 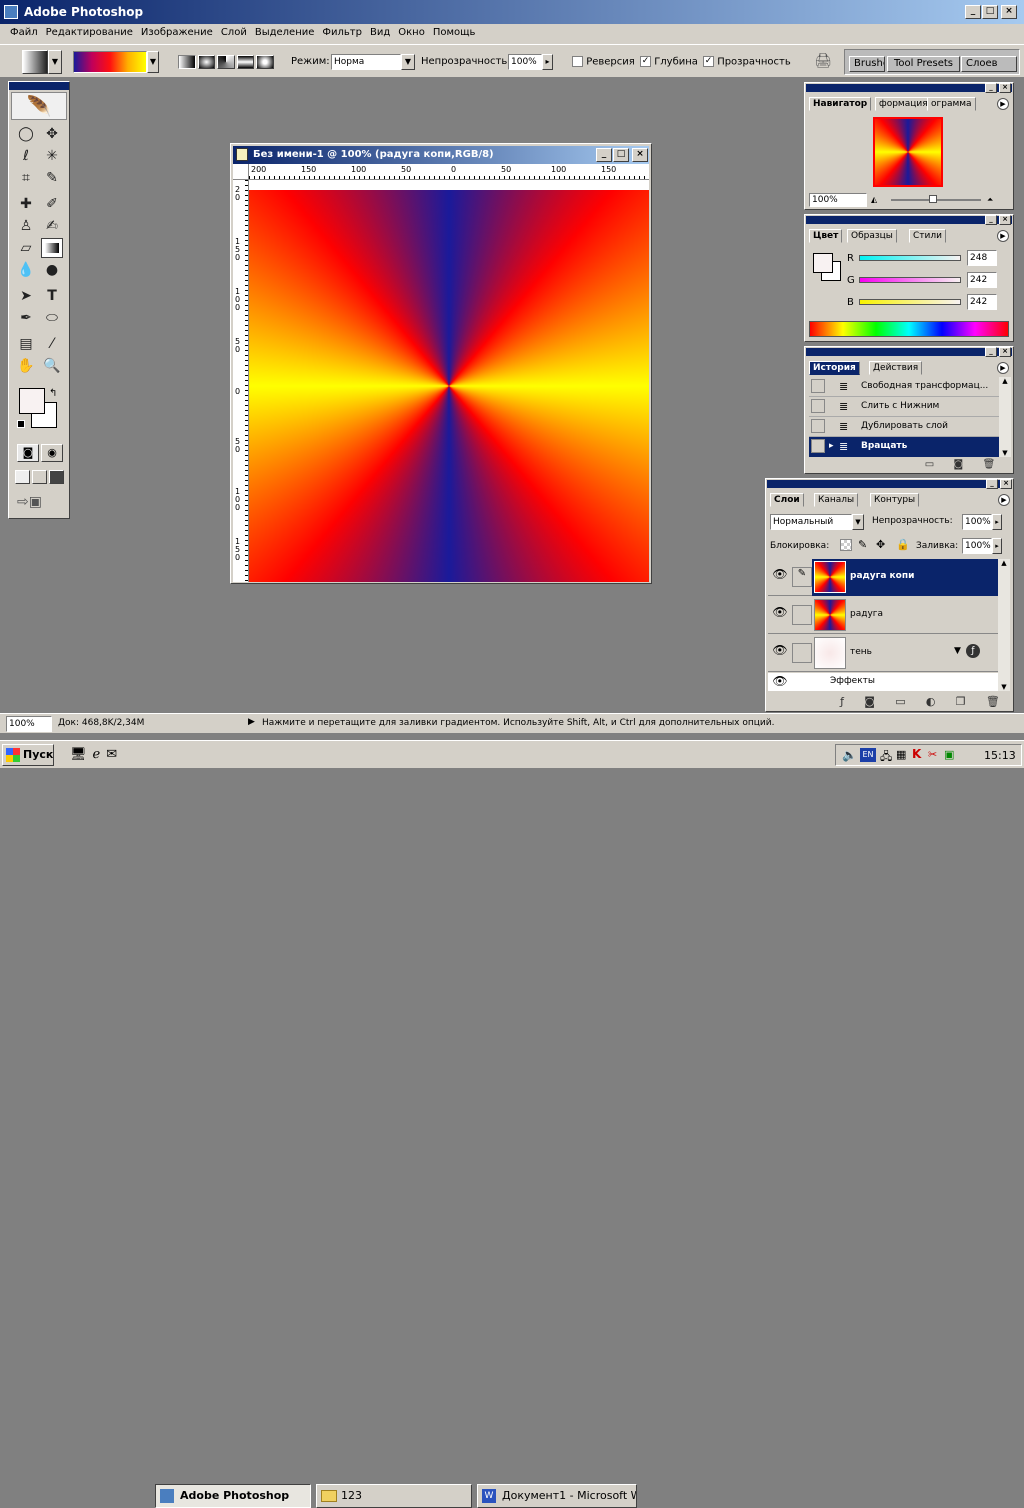 What do you see at coordinates (26, 204) in the screenshot?
I see `healing-brush-tool-icon: ✚` at bounding box center [26, 204].